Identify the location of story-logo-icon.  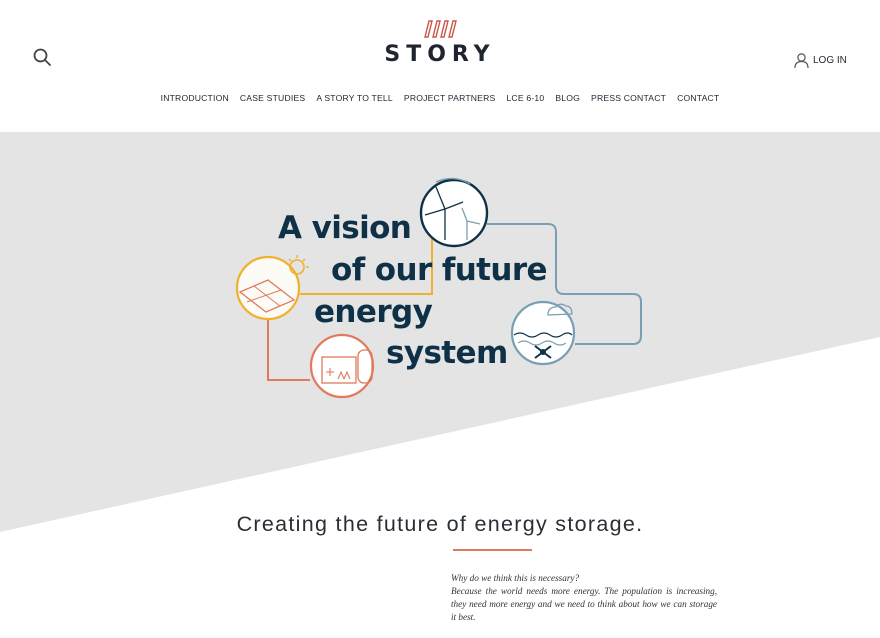
(440, 29).